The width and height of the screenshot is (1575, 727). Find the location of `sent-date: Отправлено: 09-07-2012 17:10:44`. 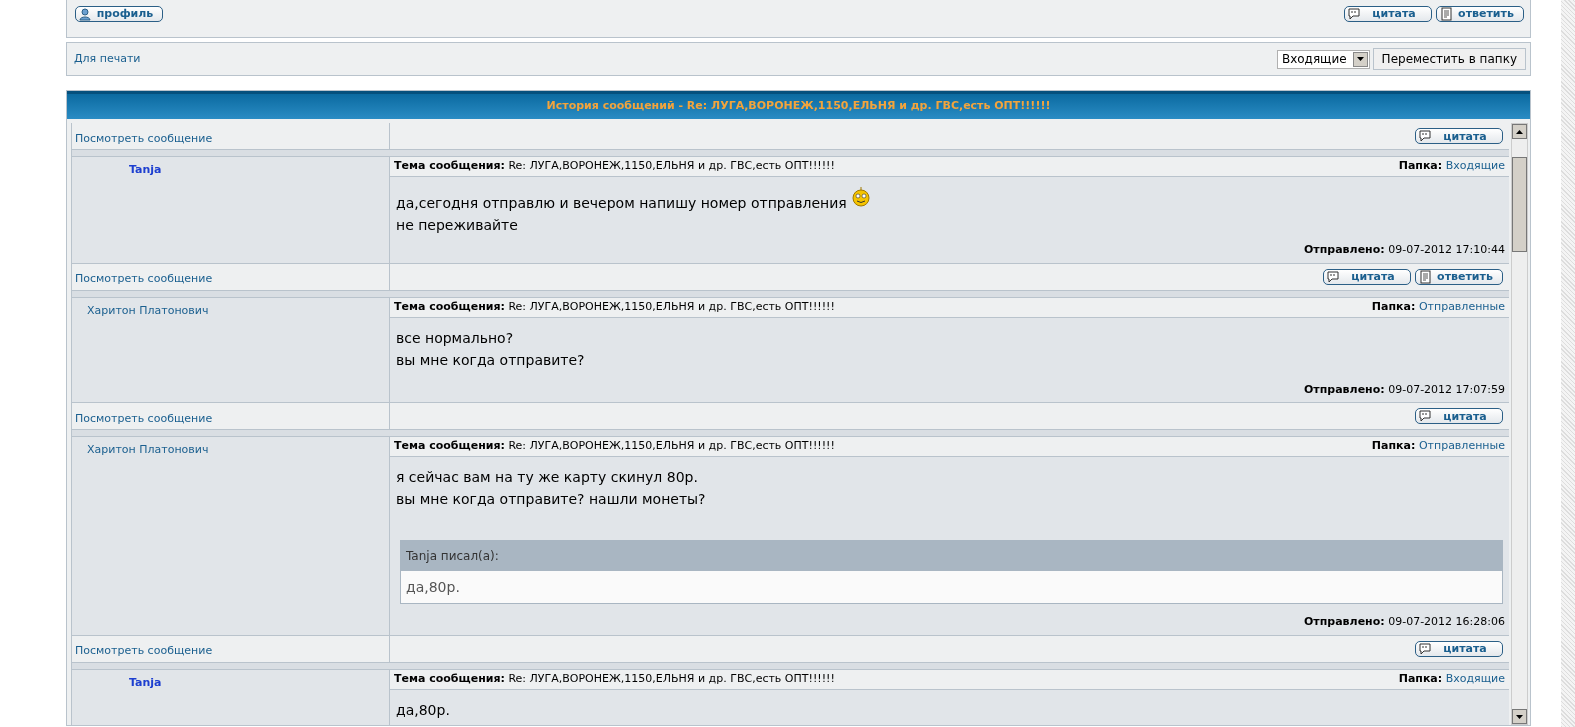

sent-date: Отправлено: 09-07-2012 17:10:44 is located at coordinates (1404, 249).